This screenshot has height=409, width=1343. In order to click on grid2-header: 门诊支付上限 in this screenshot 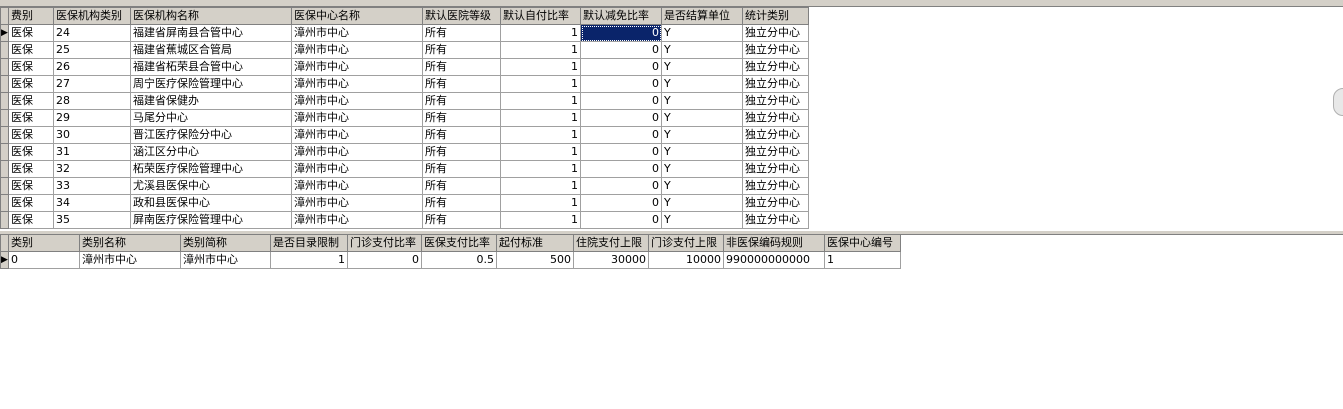, I will do `click(686, 243)`.